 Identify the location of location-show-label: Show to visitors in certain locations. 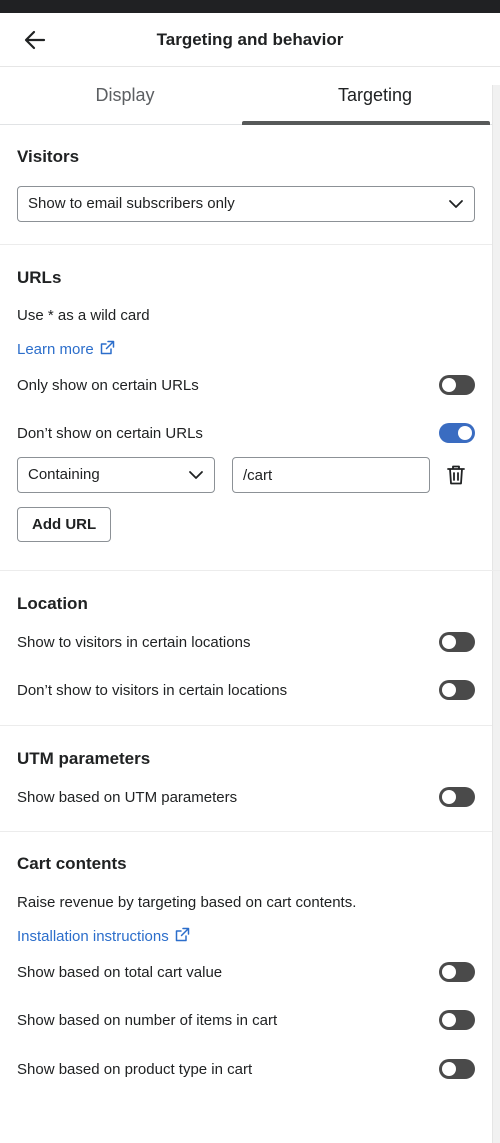
(134, 642).